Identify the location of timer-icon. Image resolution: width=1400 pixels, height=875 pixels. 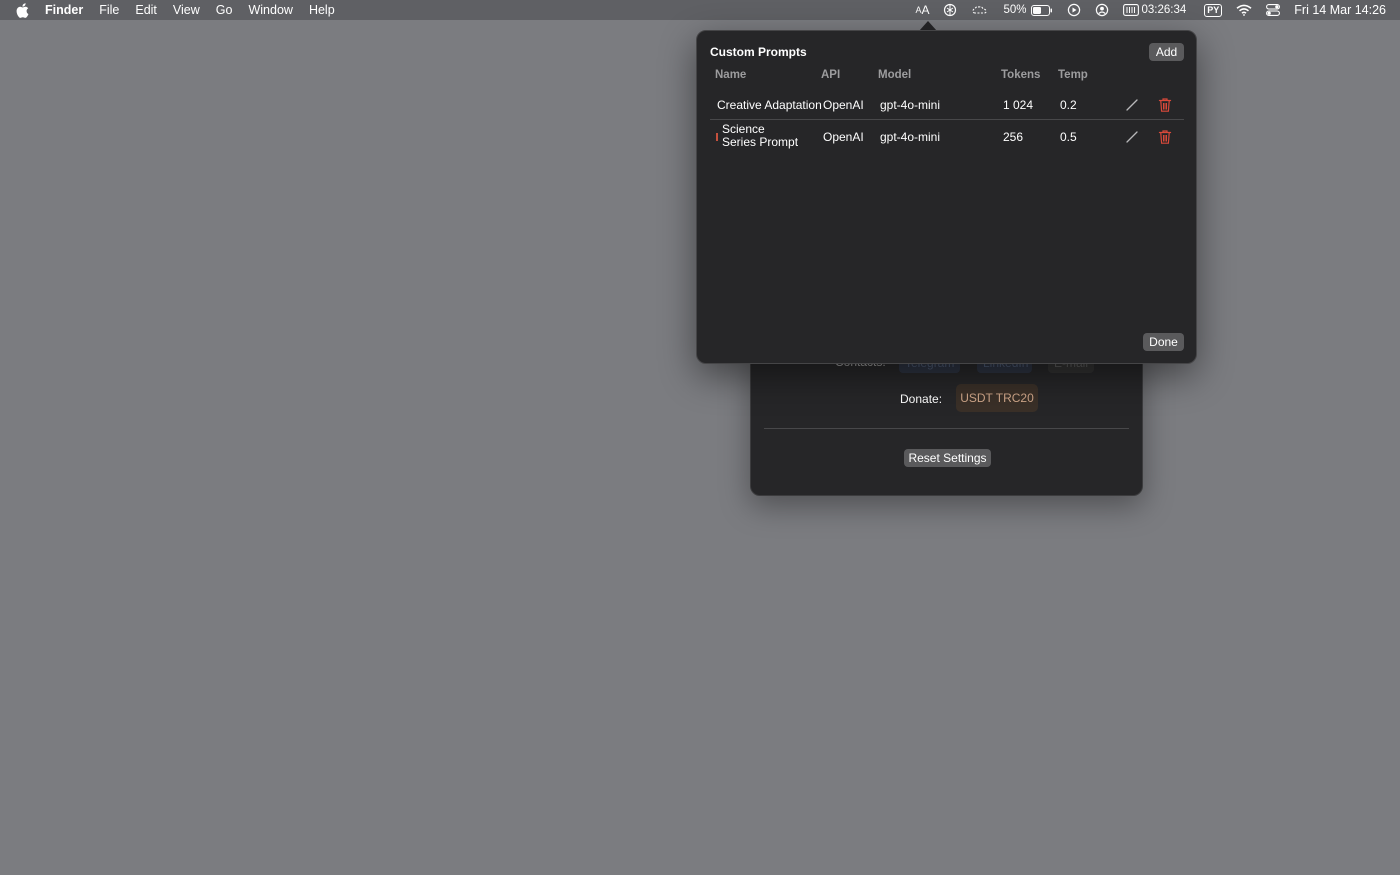
(1130, 10).